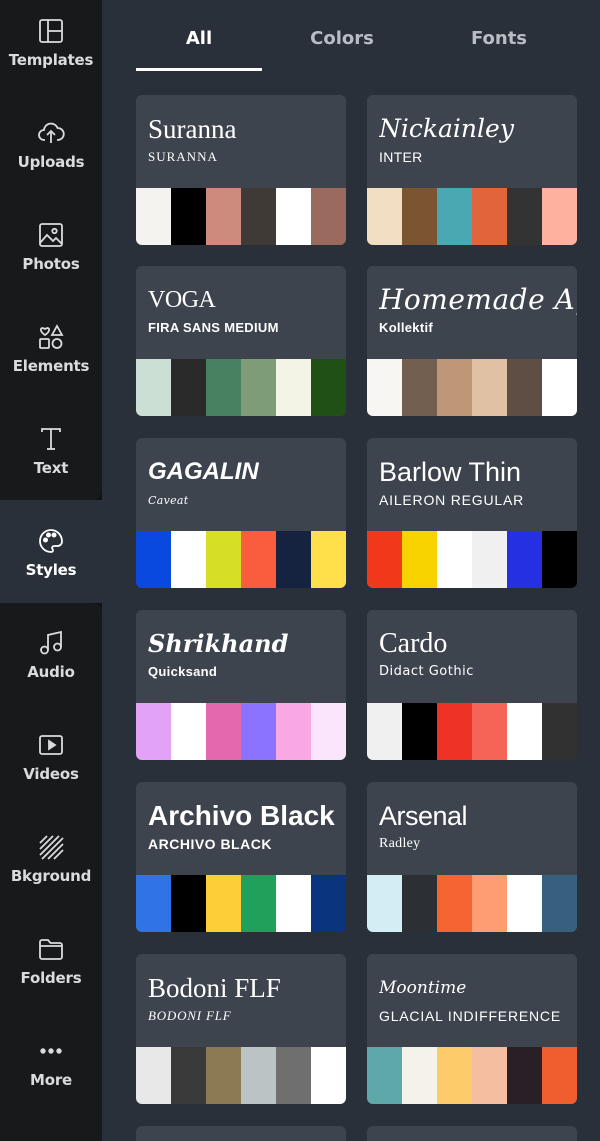  Describe the element at coordinates (51, 876) in the screenshot. I see `sidebar-item-label: Bkground` at that location.